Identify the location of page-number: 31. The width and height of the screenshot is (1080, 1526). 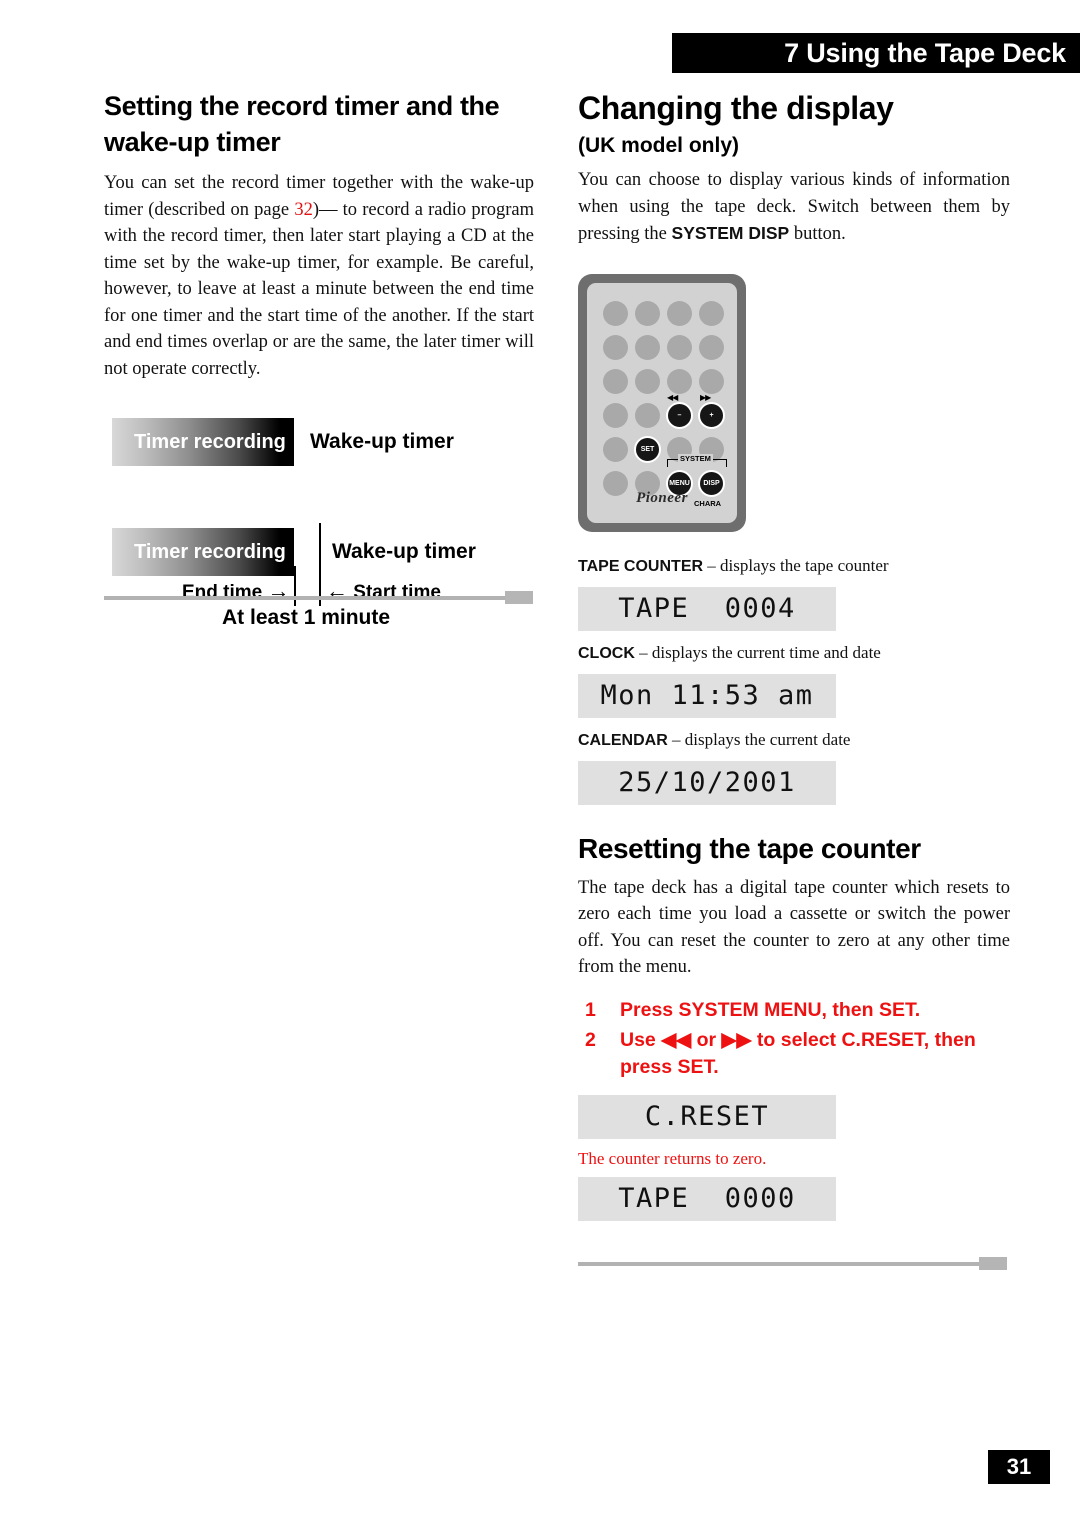
(1019, 1467).